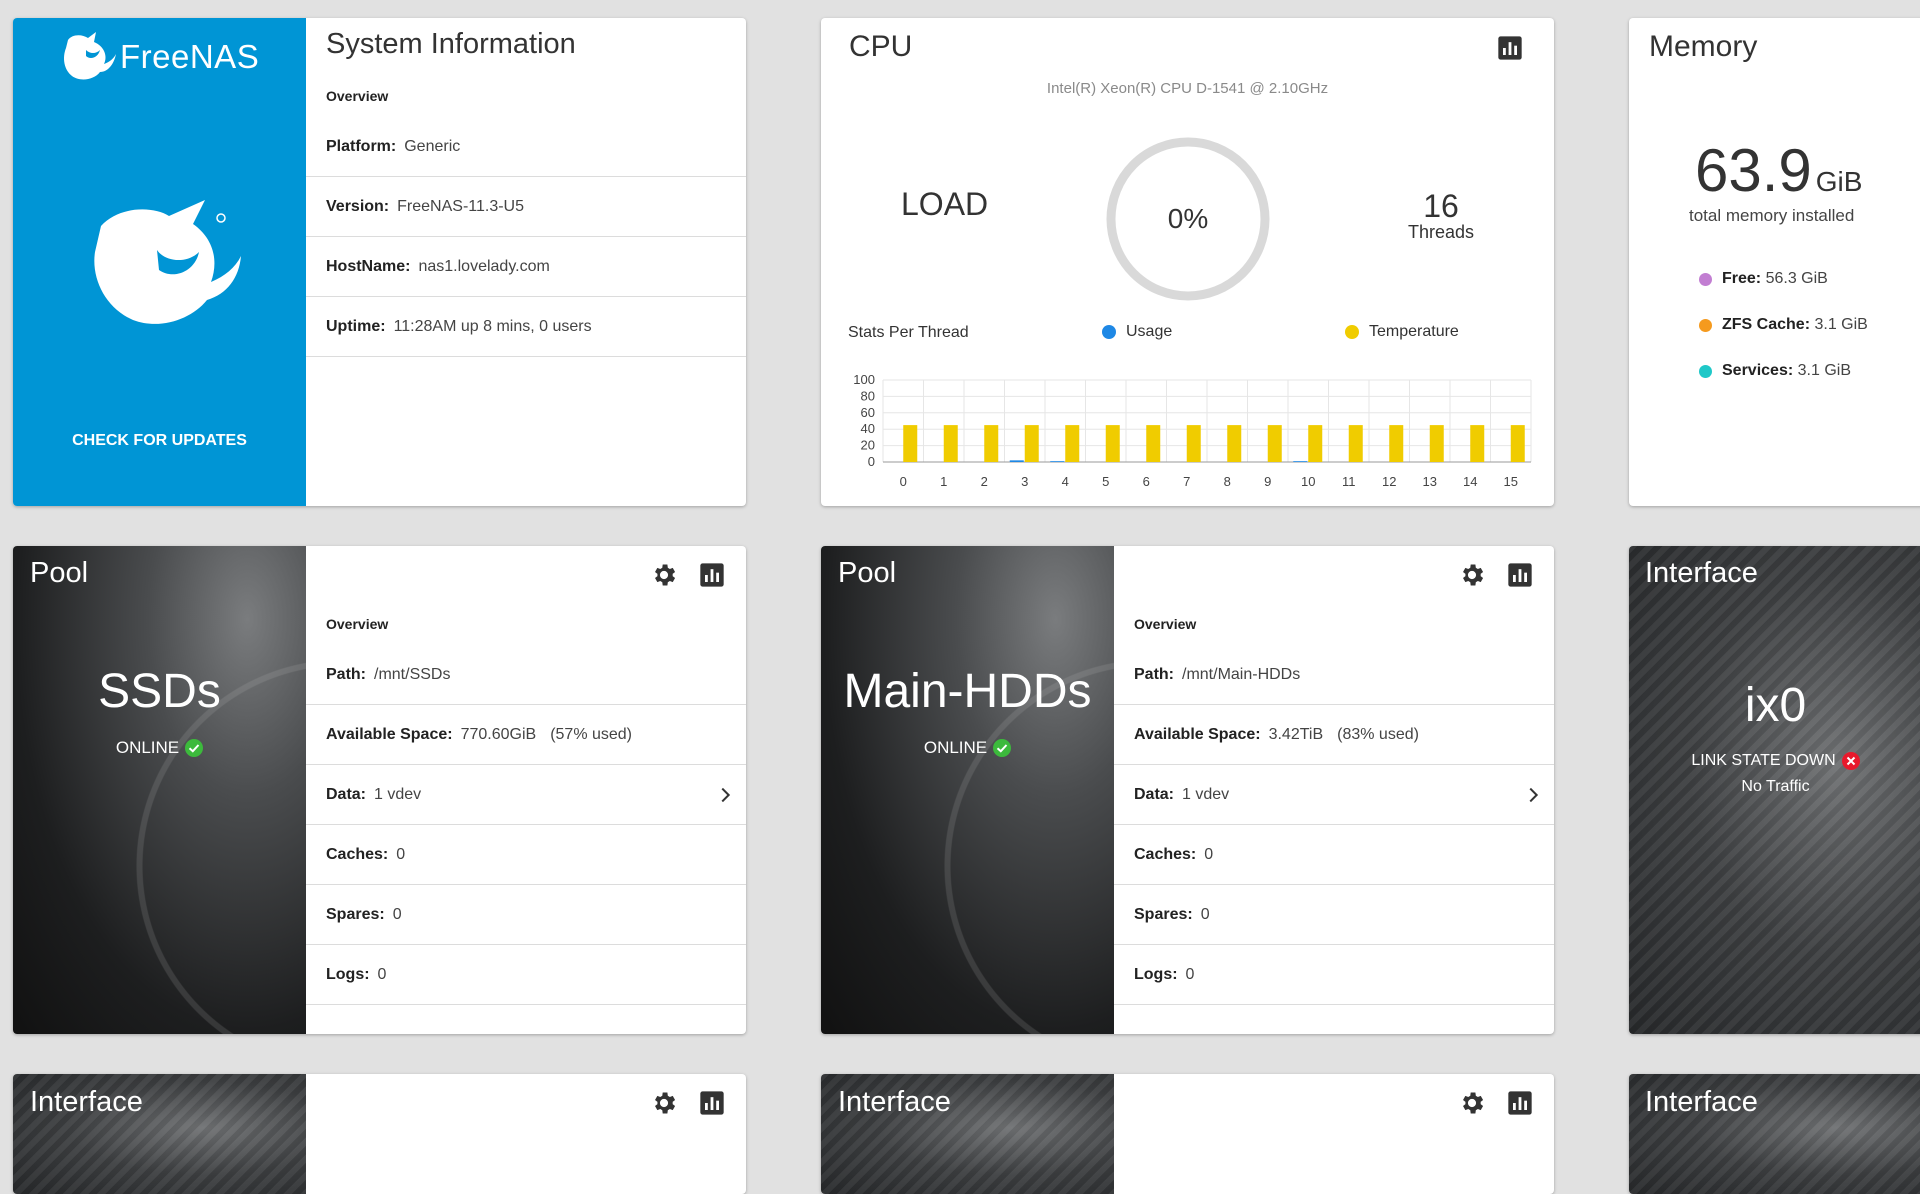  I want to click on interface-card-bottom-1: Interface, so click(379, 1134).